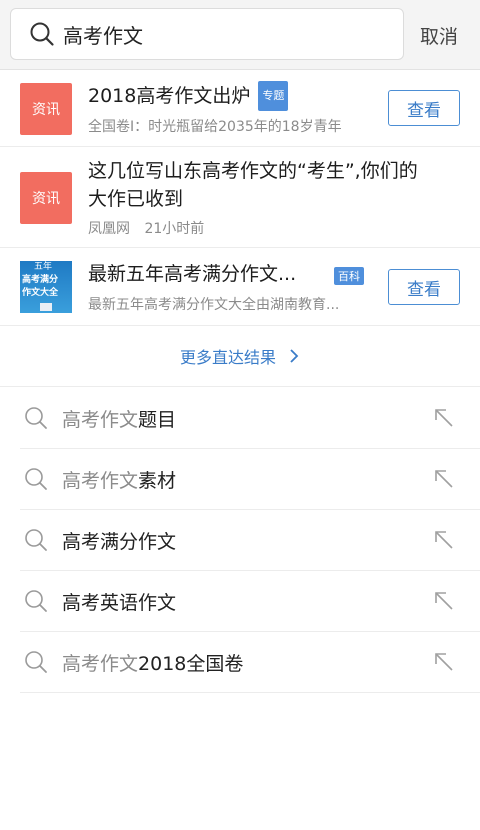  What do you see at coordinates (253, 171) in the screenshot?
I see `result-title-line-1: 这几位写山东高考作文的“考生”,你们的` at bounding box center [253, 171].